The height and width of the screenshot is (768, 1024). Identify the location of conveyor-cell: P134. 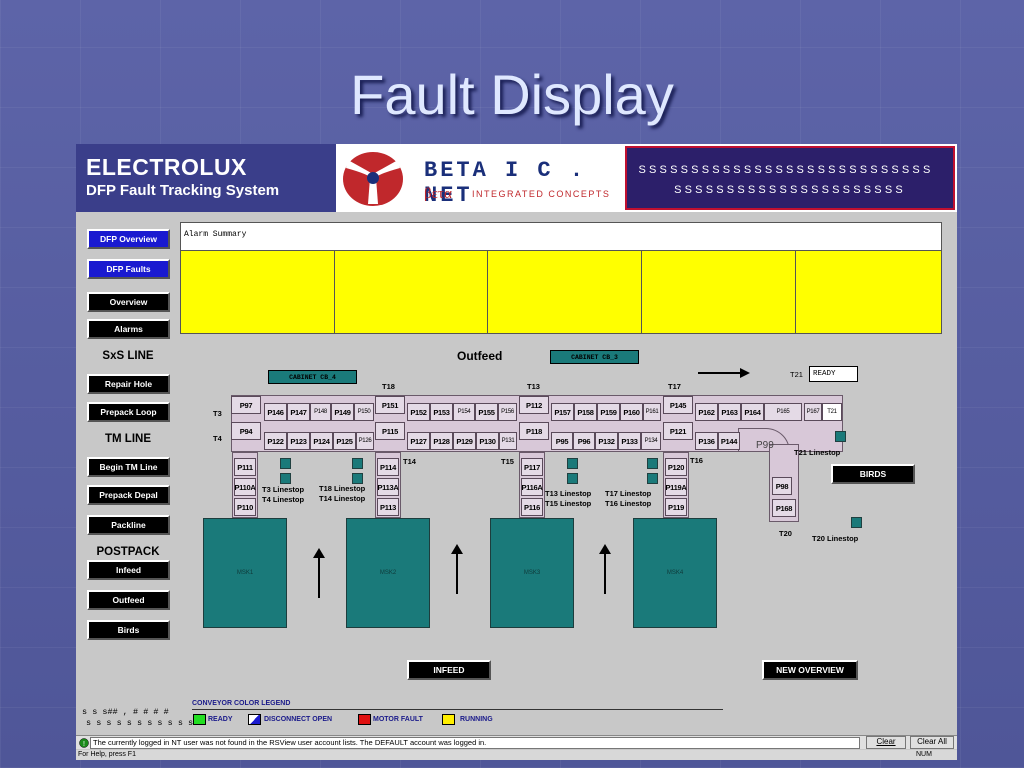
(651, 441).